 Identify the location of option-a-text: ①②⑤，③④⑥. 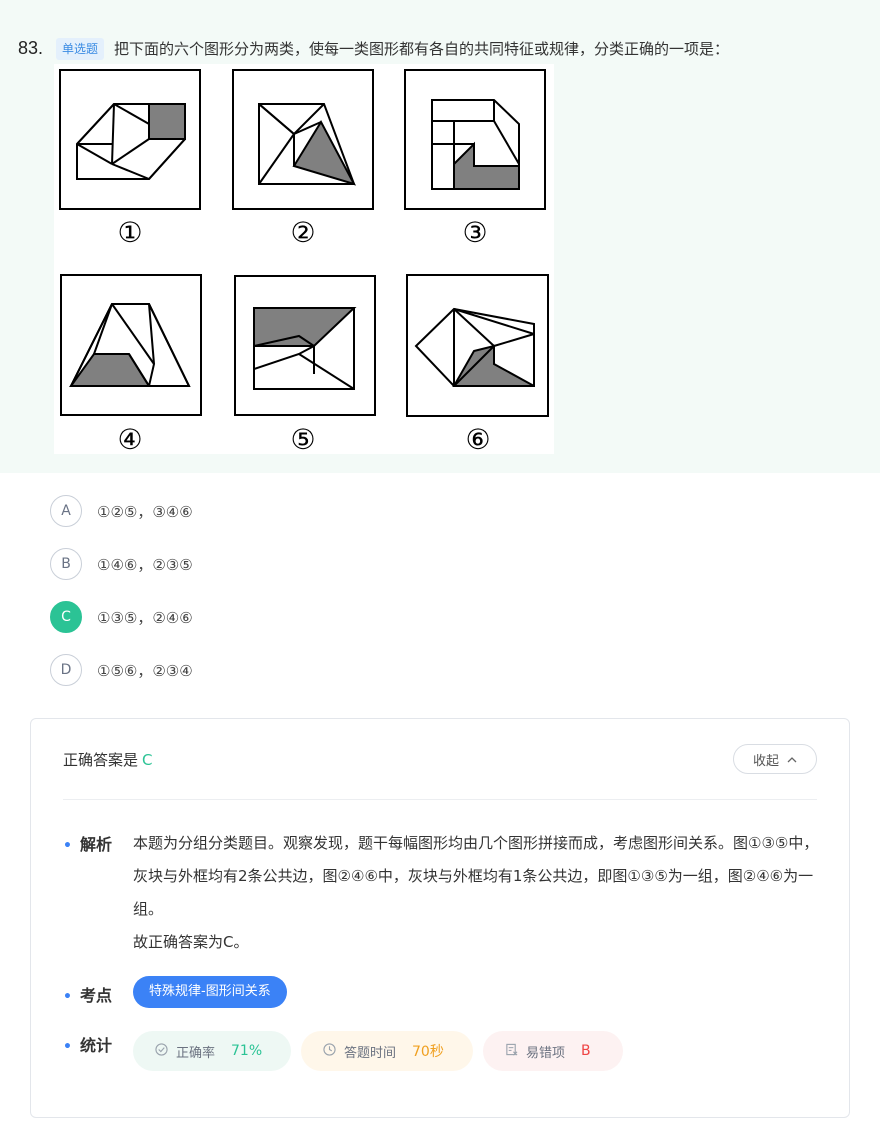
(145, 511).